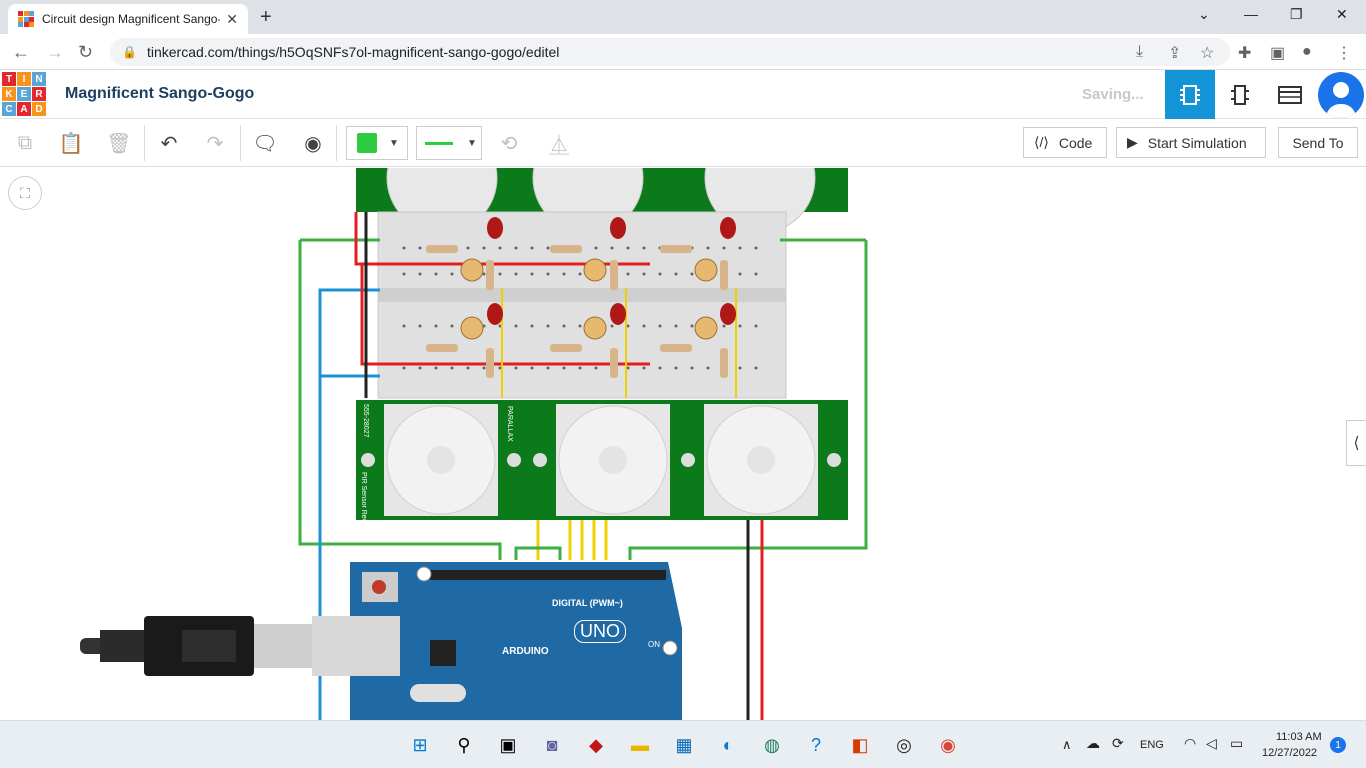 This screenshot has width=1366, height=768. Describe the element at coordinates (1341, 90) in the screenshot. I see `avatar-head` at that location.